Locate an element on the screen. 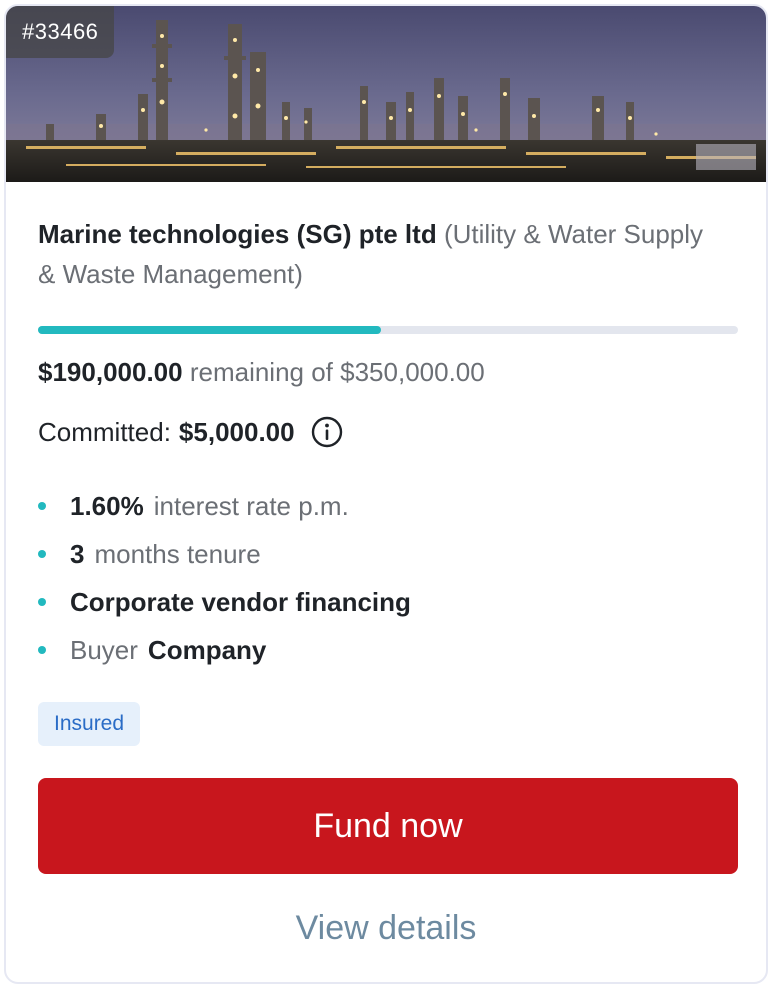  committed-amount: $5,000.00 is located at coordinates (236, 432).